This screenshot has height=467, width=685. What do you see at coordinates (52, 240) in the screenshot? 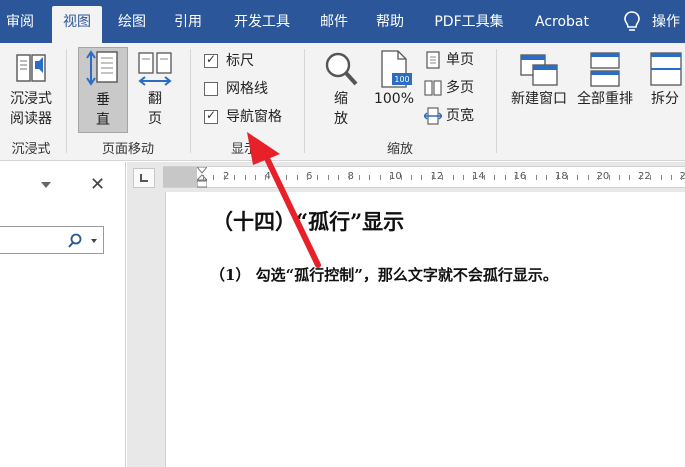
I see `navigation-search-input` at bounding box center [52, 240].